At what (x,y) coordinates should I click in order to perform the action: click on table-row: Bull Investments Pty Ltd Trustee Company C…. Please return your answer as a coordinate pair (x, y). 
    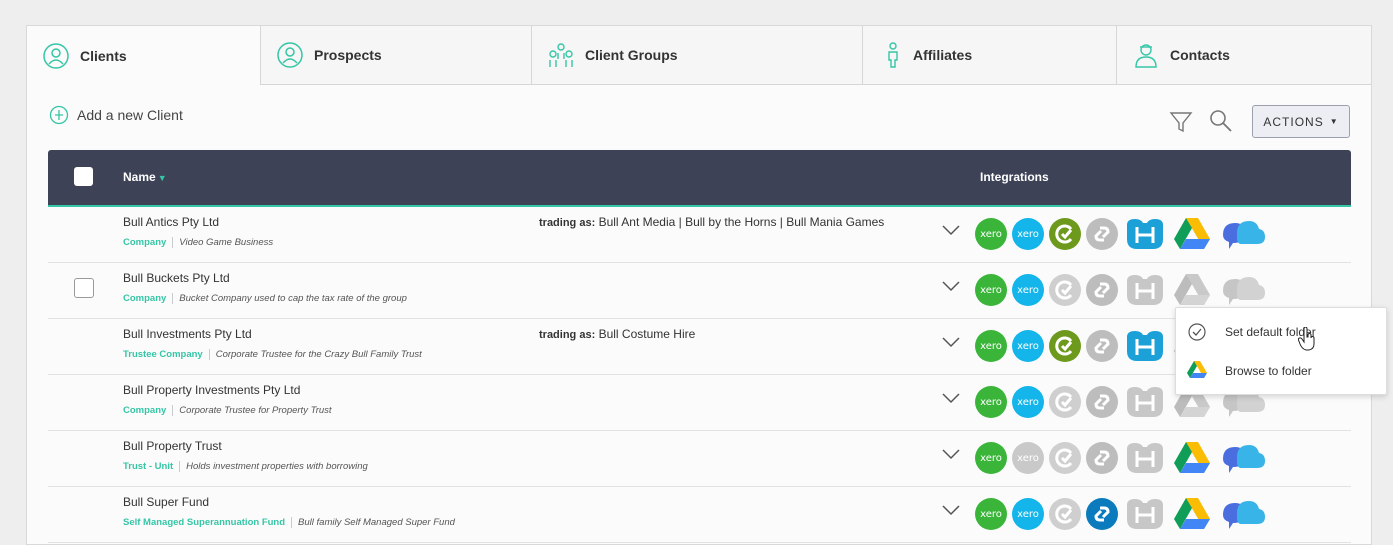
    Looking at the image, I should click on (699, 347).